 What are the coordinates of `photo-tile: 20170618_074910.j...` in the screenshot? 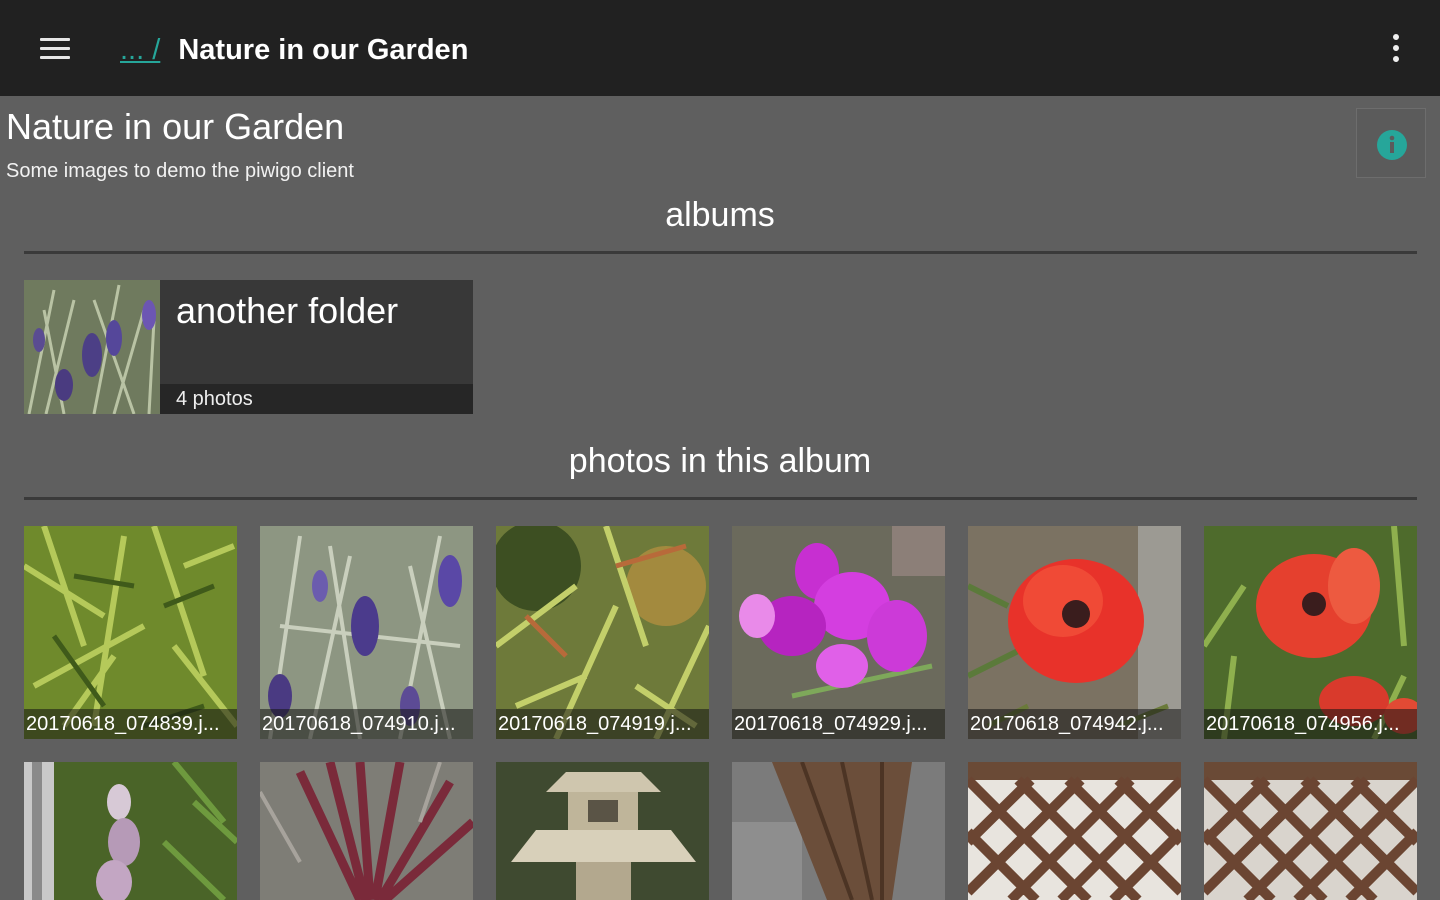 It's located at (366, 632).